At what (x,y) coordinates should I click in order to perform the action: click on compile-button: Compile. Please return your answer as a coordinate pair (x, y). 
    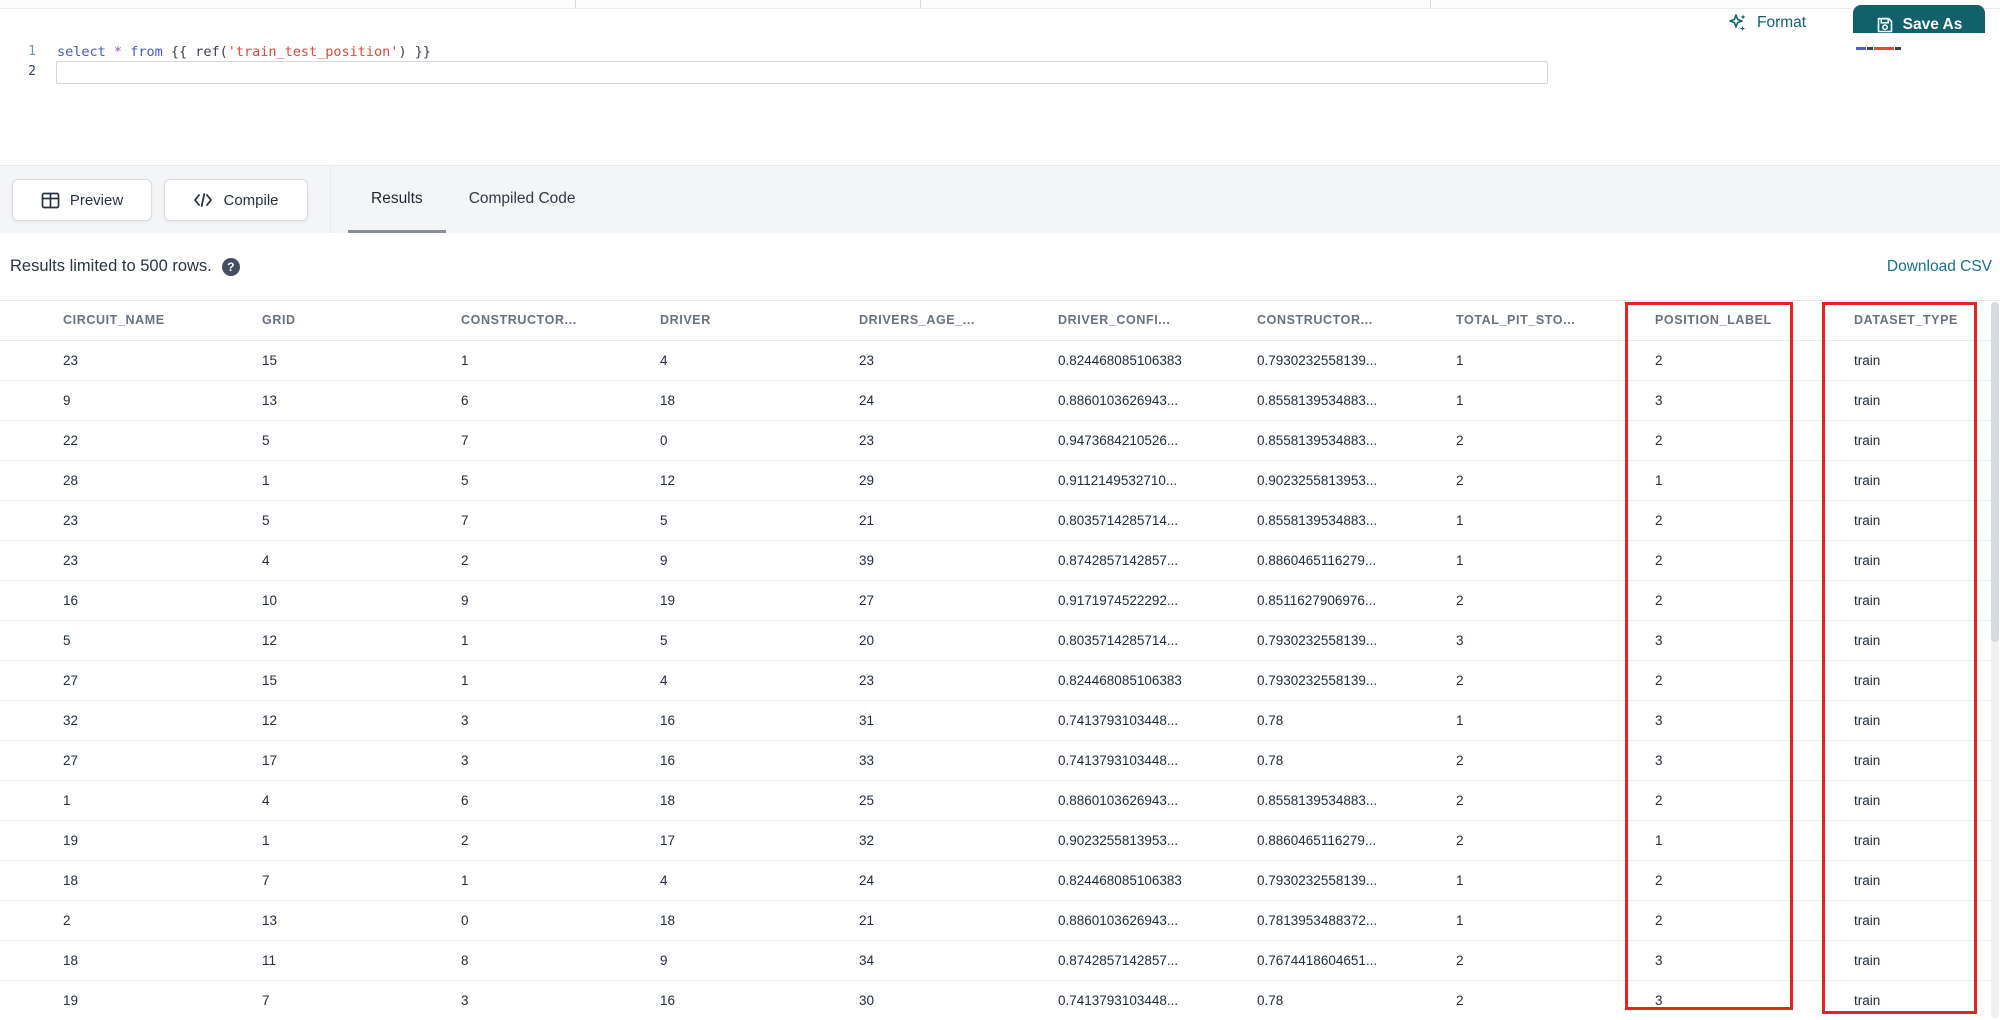
    Looking at the image, I should click on (236, 200).